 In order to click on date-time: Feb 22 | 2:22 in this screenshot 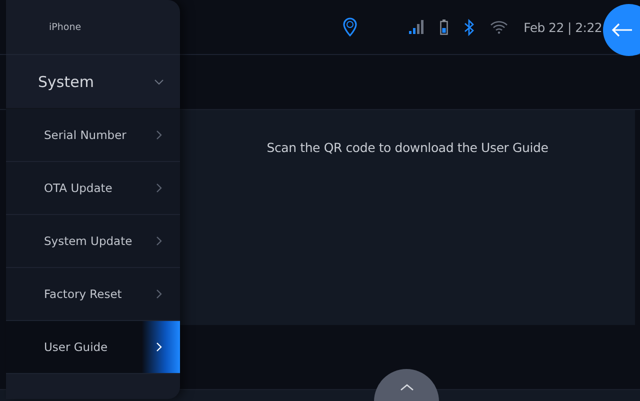, I will do `click(563, 27)`.